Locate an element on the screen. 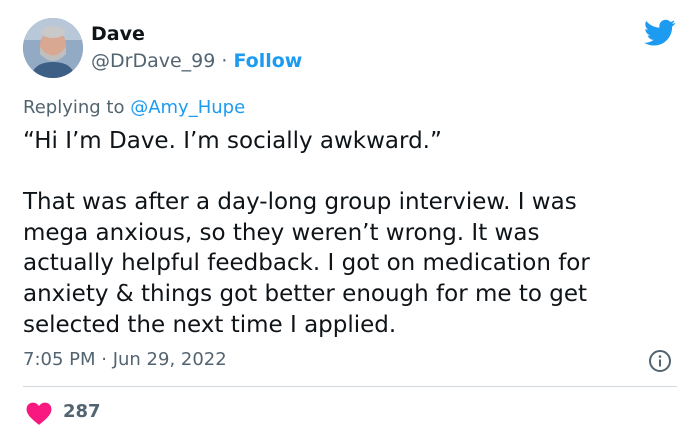 This screenshot has height=441, width=700. avatar-photo is located at coordinates (53, 48).